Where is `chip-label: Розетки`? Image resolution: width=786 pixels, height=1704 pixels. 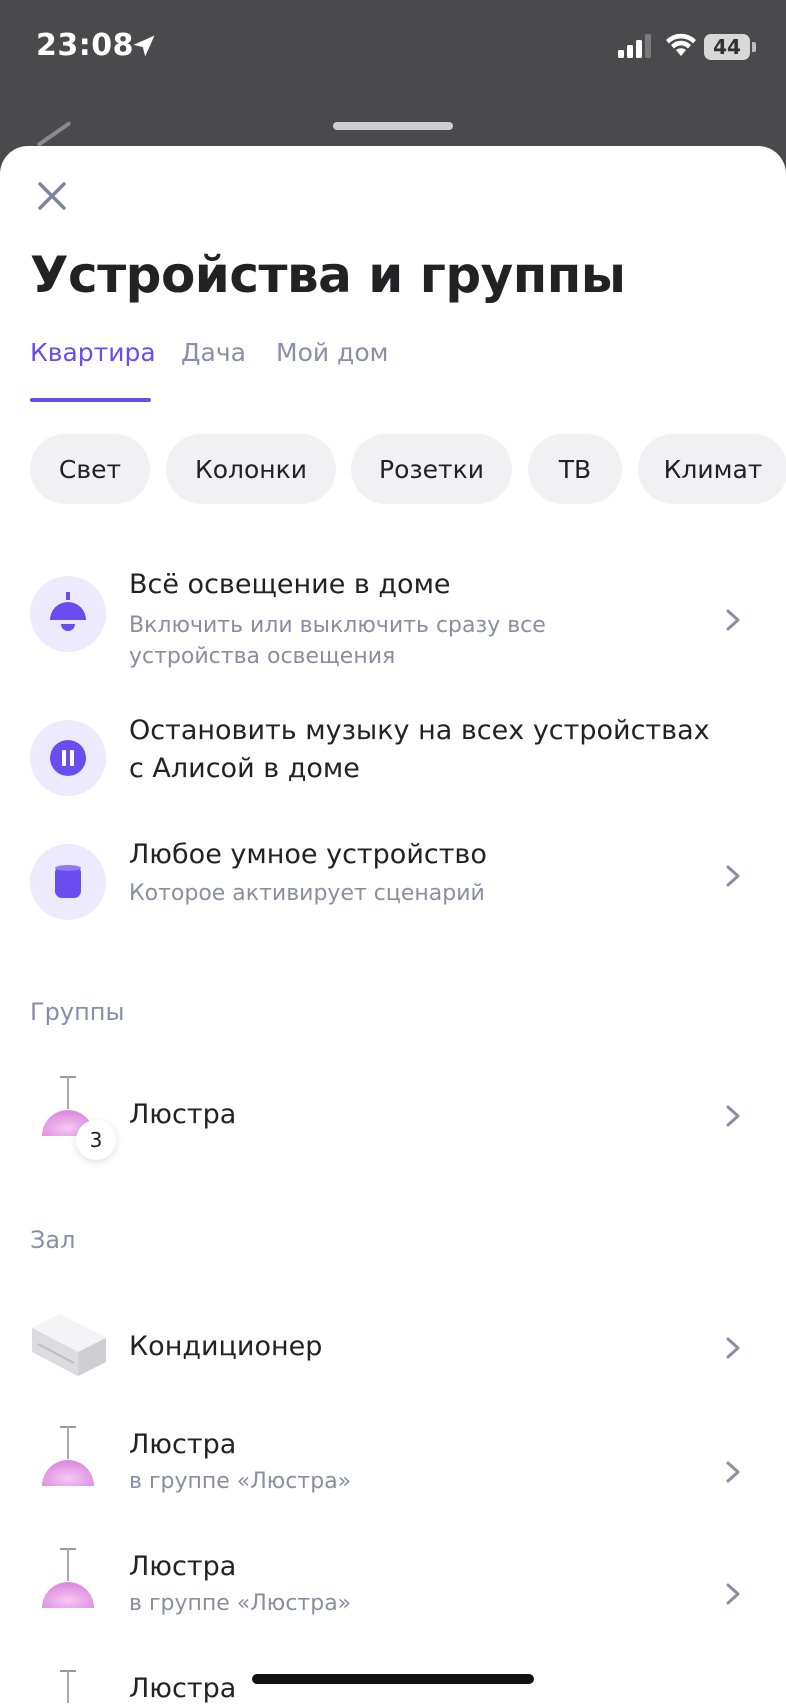
chip-label: Розетки is located at coordinates (431, 469).